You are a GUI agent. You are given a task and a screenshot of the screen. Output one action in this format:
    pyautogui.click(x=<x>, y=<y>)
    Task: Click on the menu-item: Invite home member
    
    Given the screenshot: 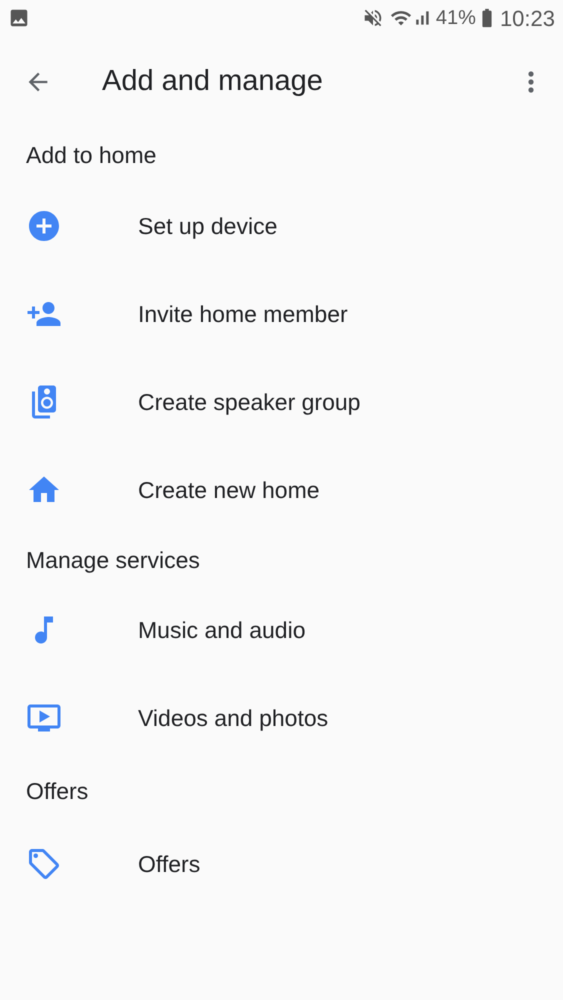 What is the action you would take?
    pyautogui.click(x=281, y=314)
    